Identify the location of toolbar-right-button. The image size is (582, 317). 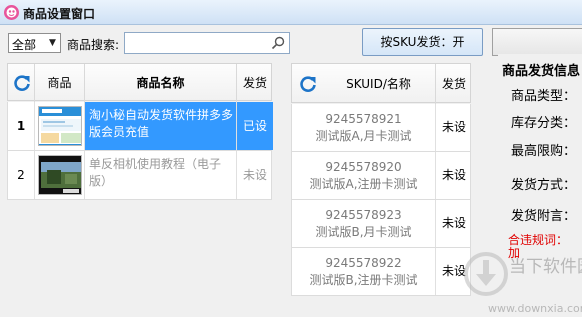
(537, 42).